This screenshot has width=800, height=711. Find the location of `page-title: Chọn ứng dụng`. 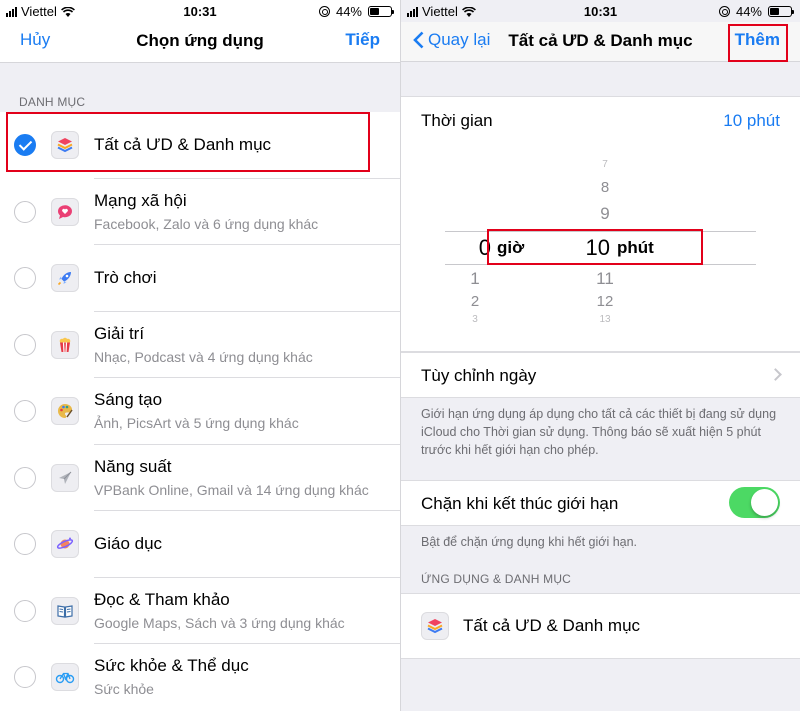

page-title: Chọn ứng dụng is located at coordinates (200, 40).